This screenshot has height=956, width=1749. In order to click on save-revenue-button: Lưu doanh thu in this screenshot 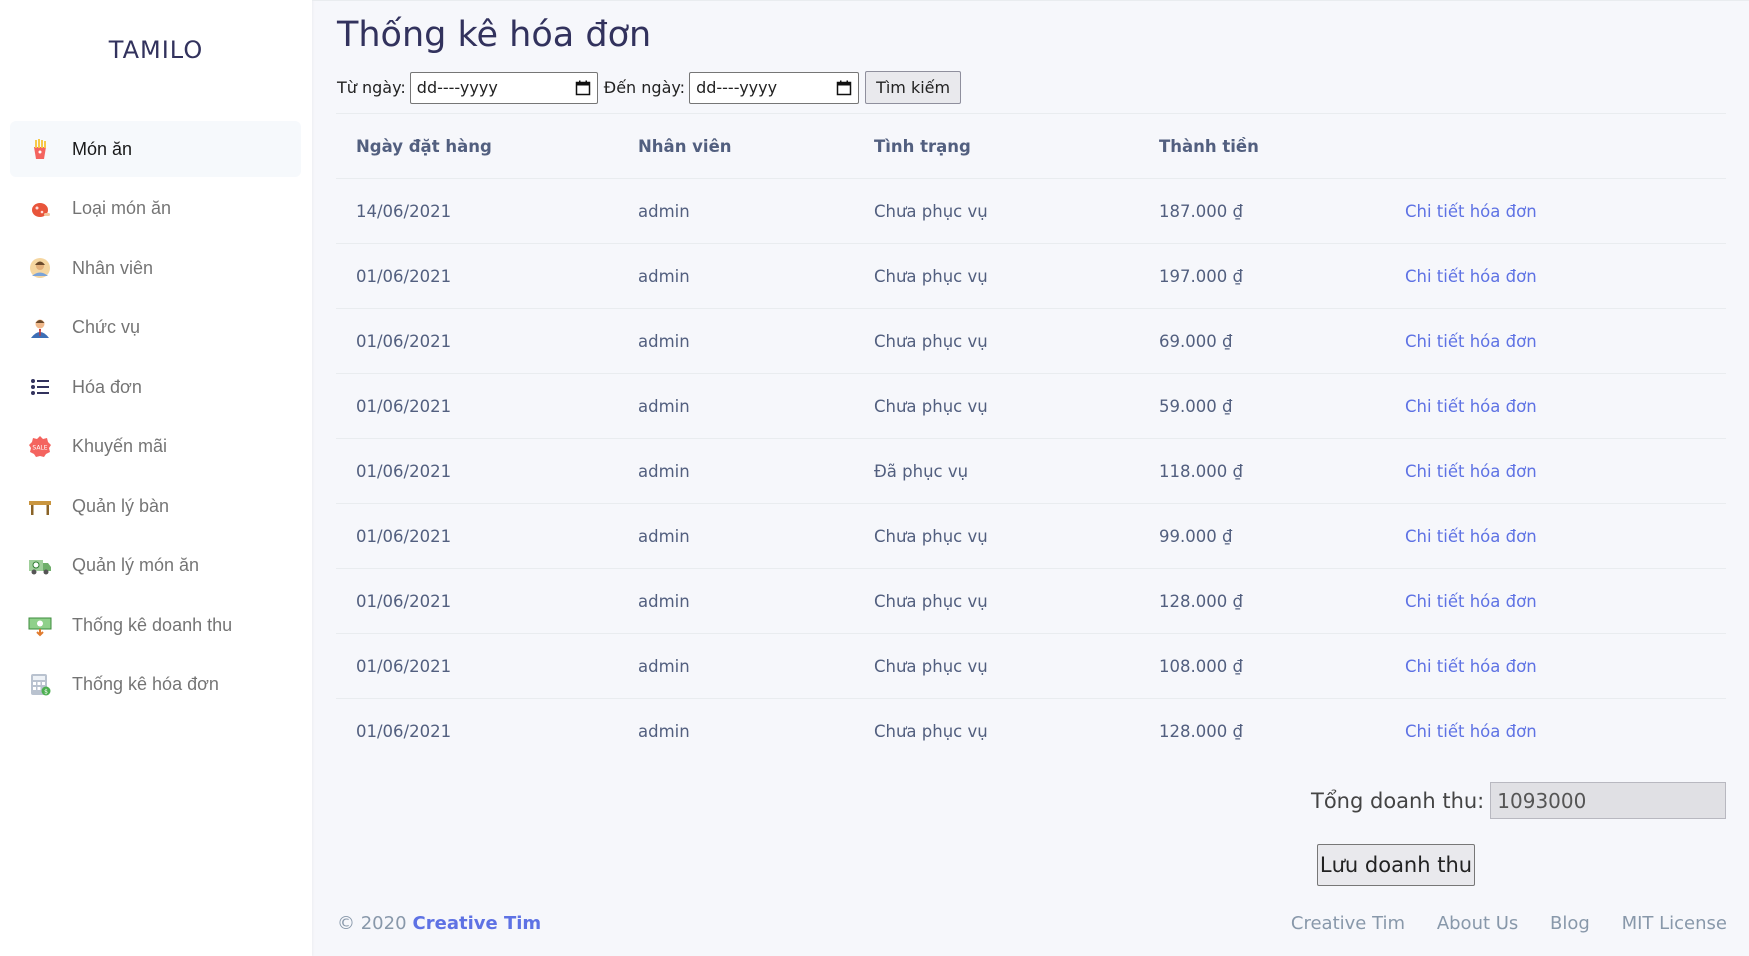, I will do `click(1396, 865)`.